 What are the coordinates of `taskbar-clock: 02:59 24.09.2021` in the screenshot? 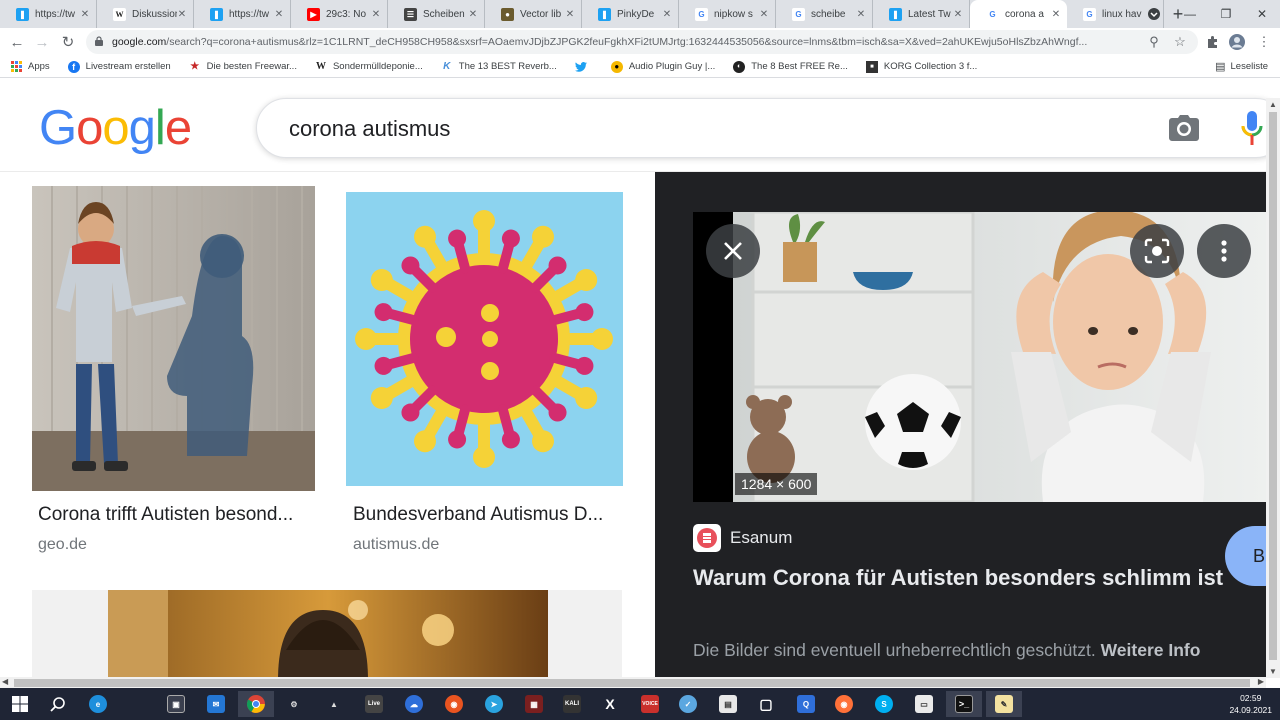 It's located at (1250, 704).